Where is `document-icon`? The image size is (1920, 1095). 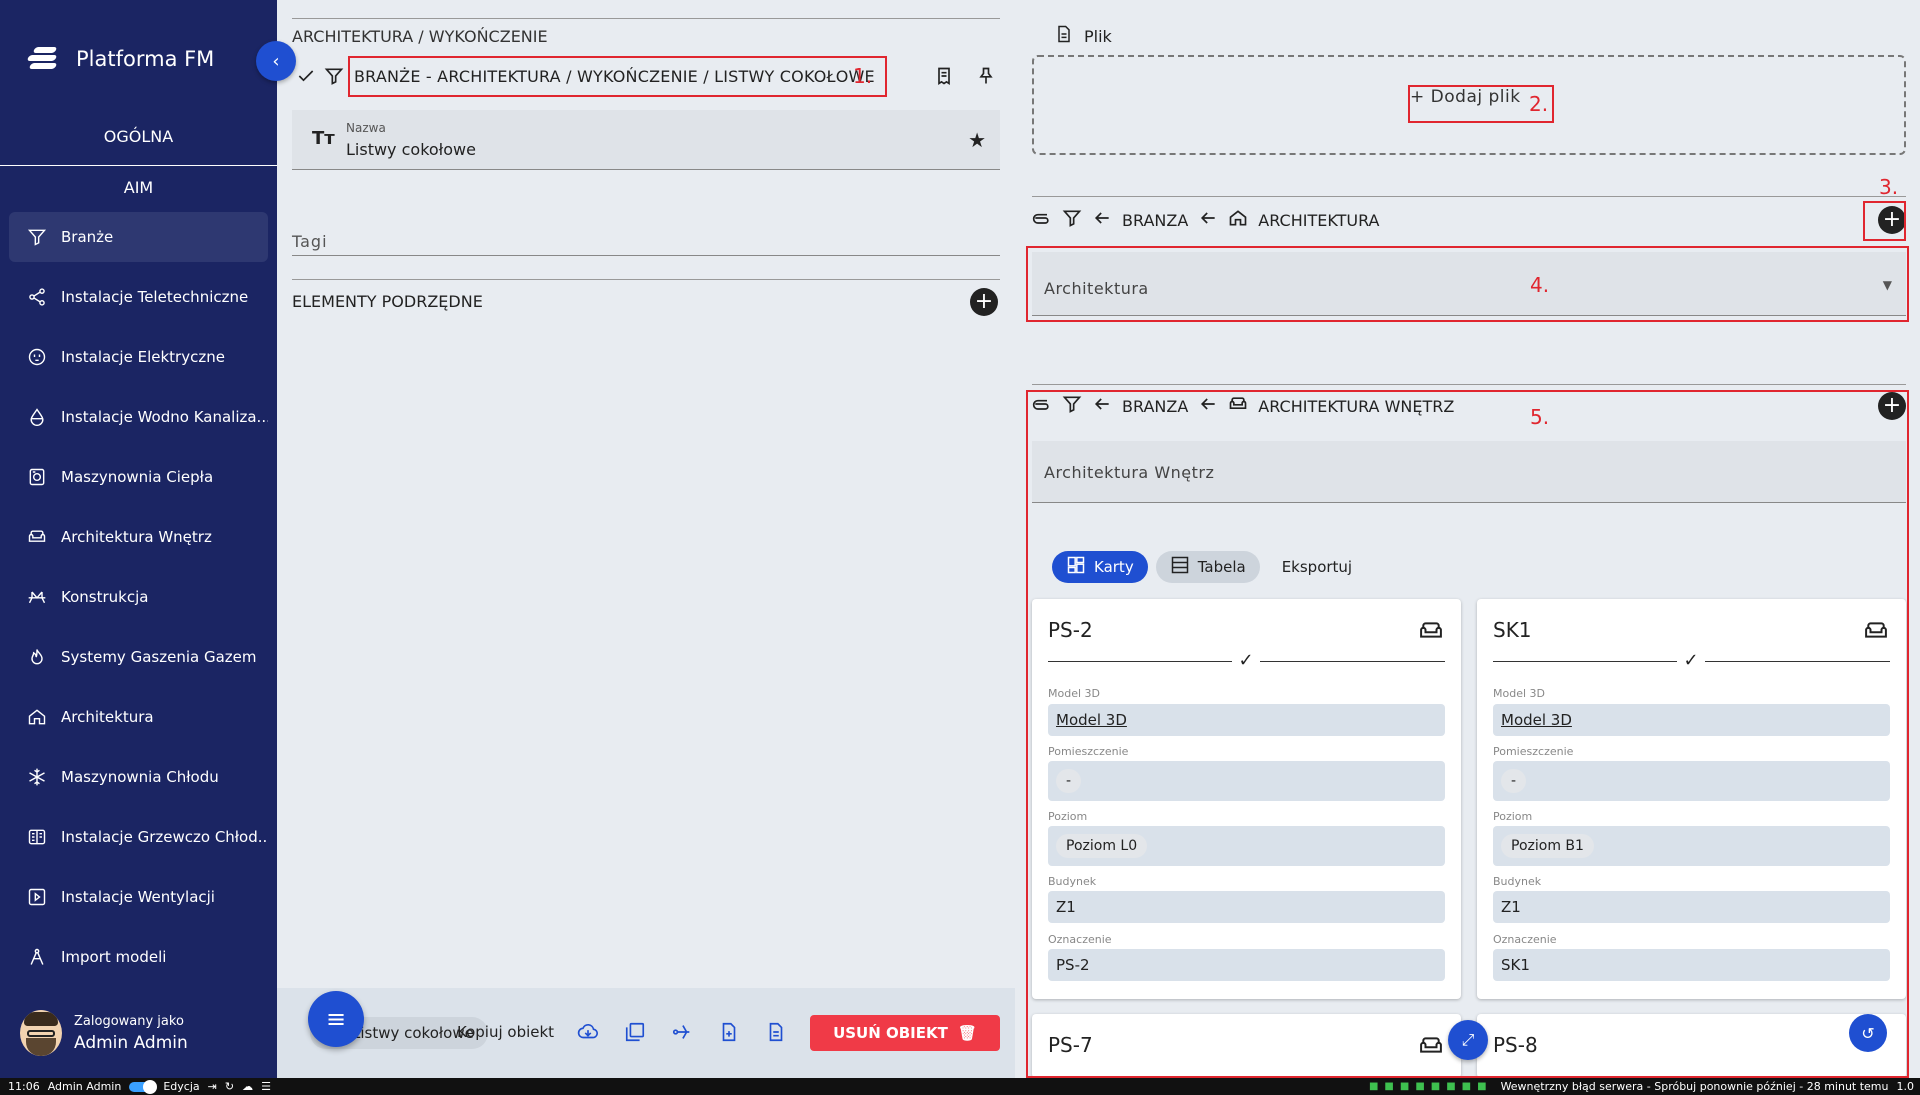 document-icon is located at coordinates (776, 1032).